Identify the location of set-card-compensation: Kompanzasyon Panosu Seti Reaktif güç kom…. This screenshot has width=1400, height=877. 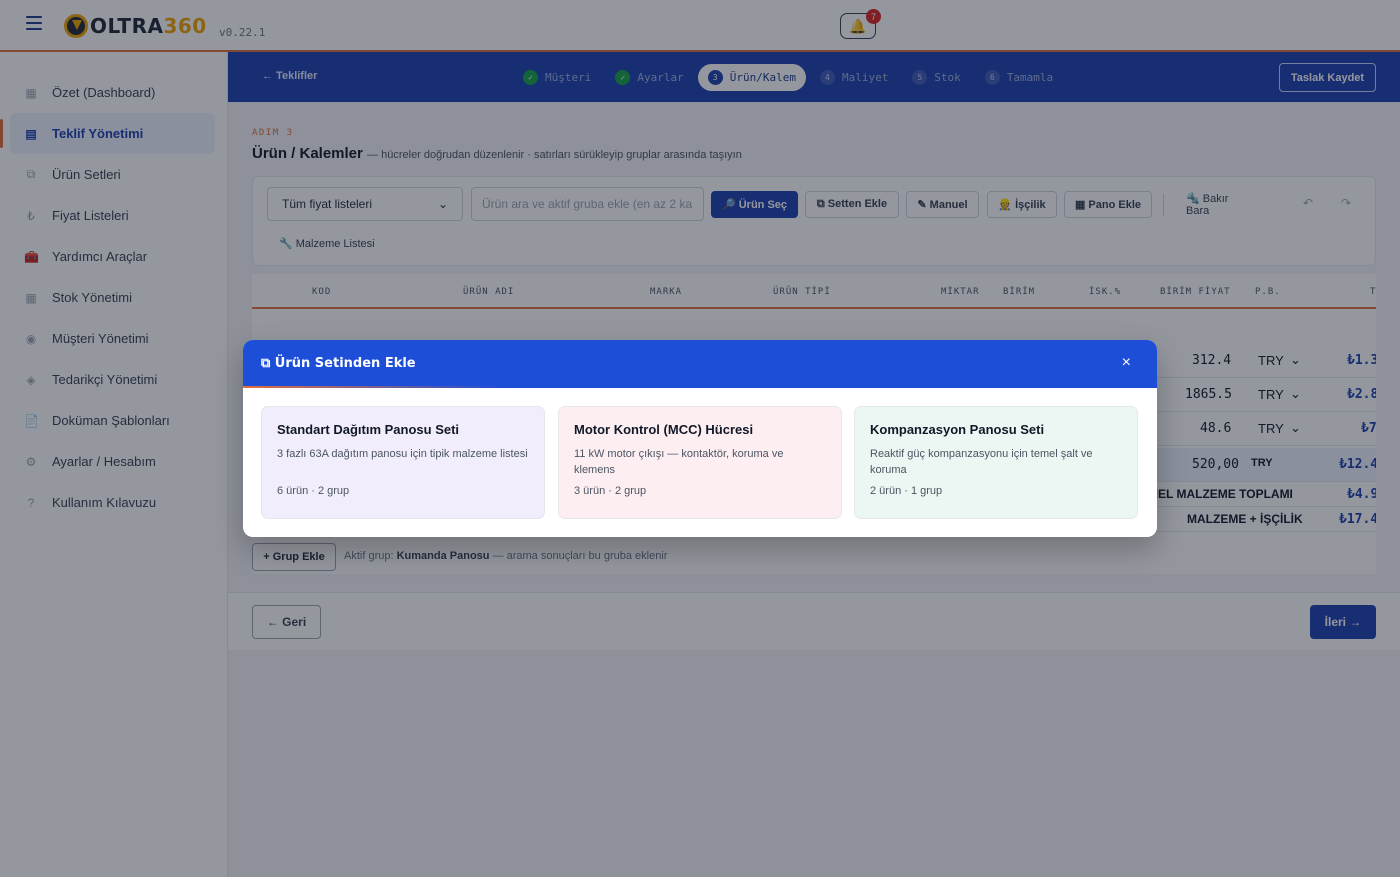
(996, 462).